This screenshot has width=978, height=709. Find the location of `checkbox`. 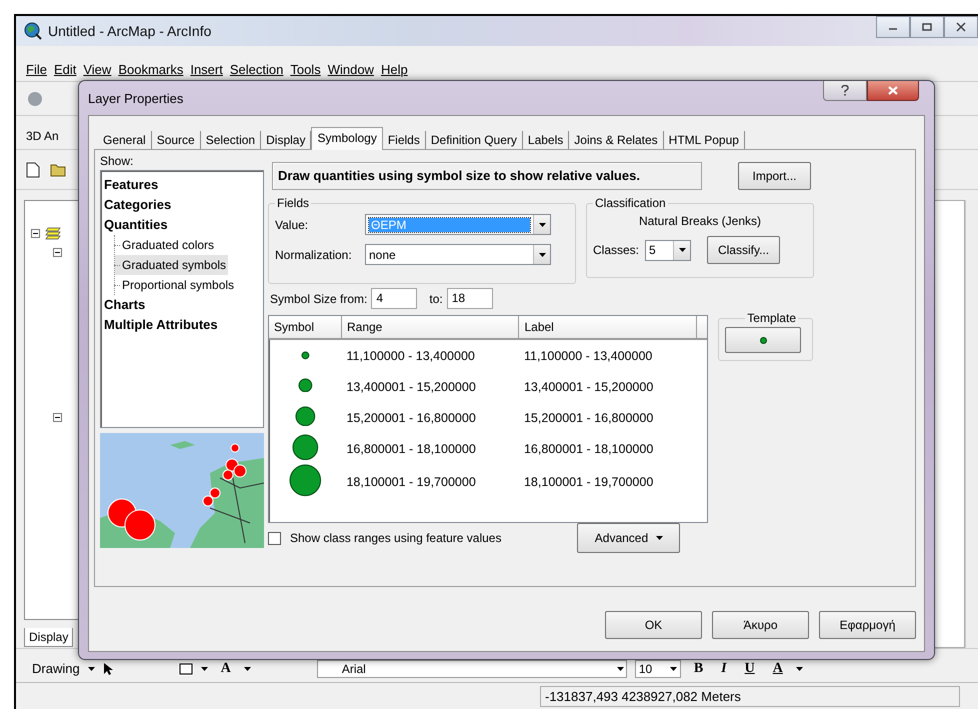

checkbox is located at coordinates (274, 538).